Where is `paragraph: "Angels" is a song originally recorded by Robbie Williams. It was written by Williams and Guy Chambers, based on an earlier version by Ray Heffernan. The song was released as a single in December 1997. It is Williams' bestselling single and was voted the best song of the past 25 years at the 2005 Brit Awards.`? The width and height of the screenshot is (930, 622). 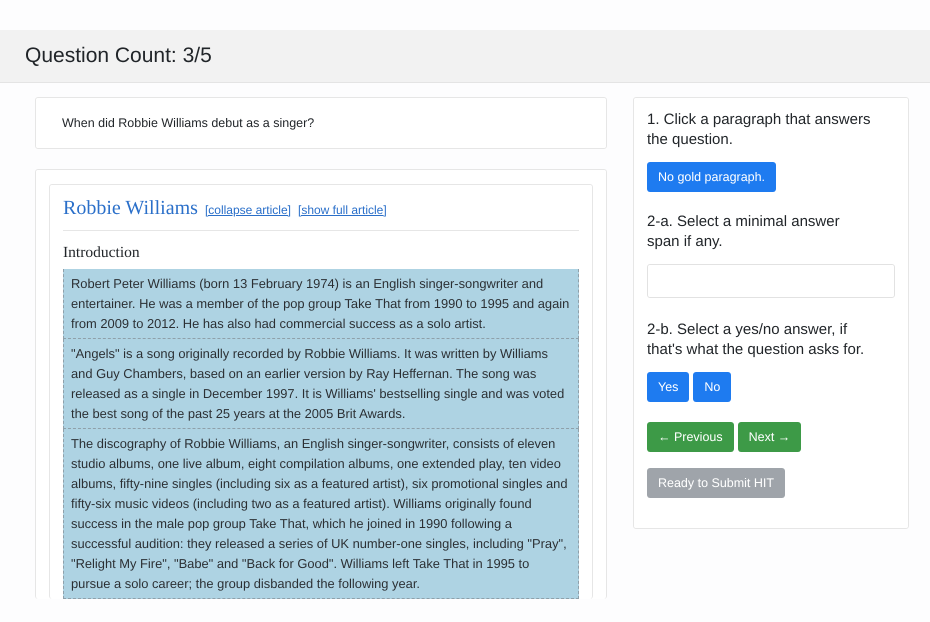
paragraph: "Angels" is a song originally recorded by Robbie Williams. It was written by Williams and Guy Chambers, based on an earlier version by Ray Heffernan. The song was released as a single in December 1997. It is Williams' bestselling single and was voted the best song of the past 25 years at the 2005 Brit Awards. is located at coordinates (321, 384).